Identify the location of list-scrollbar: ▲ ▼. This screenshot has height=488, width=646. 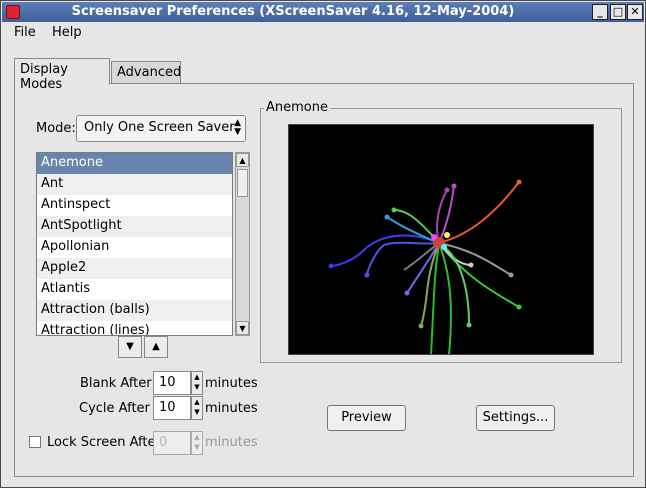
(242, 244).